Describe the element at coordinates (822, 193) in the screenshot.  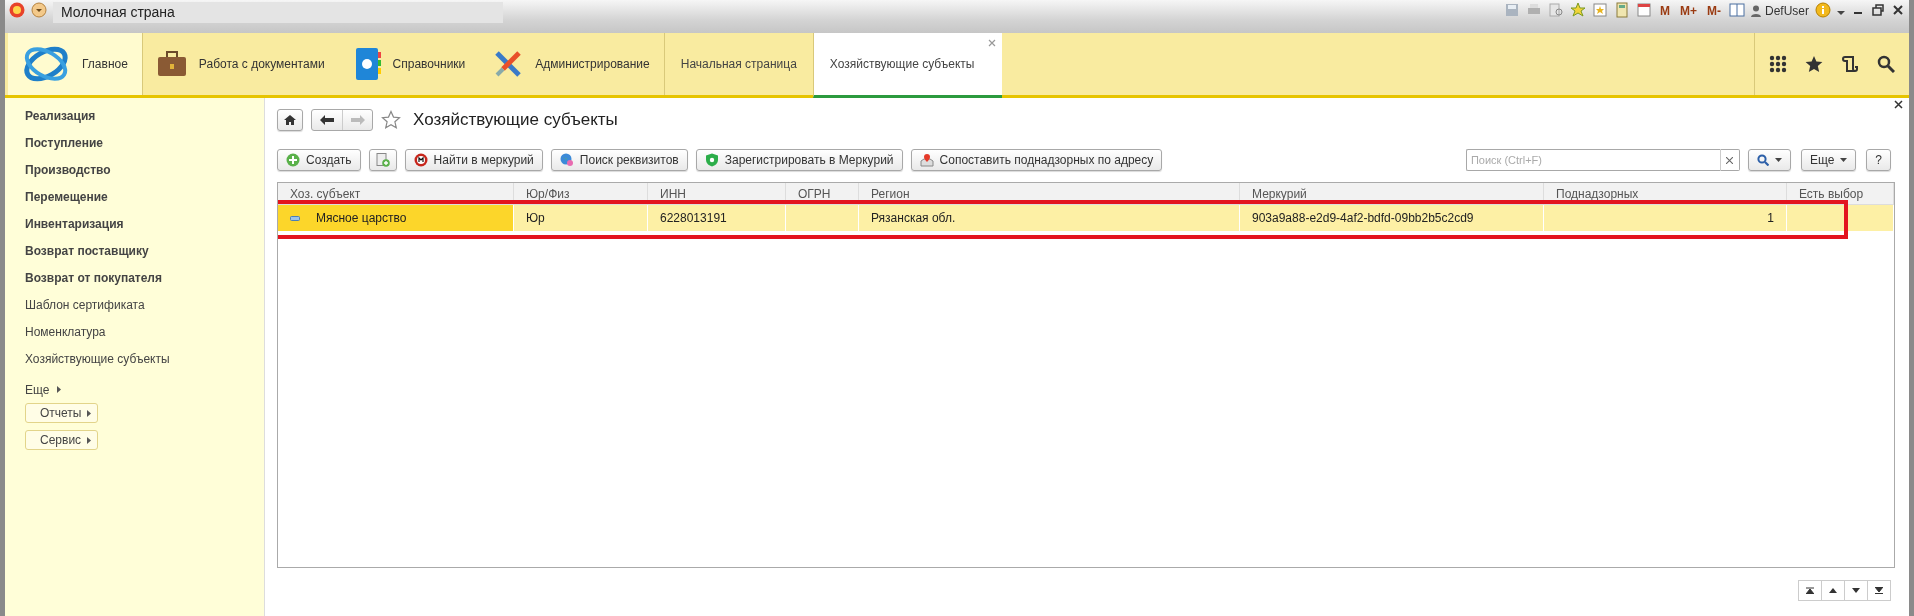
I see `column-header: ОГРН` at that location.